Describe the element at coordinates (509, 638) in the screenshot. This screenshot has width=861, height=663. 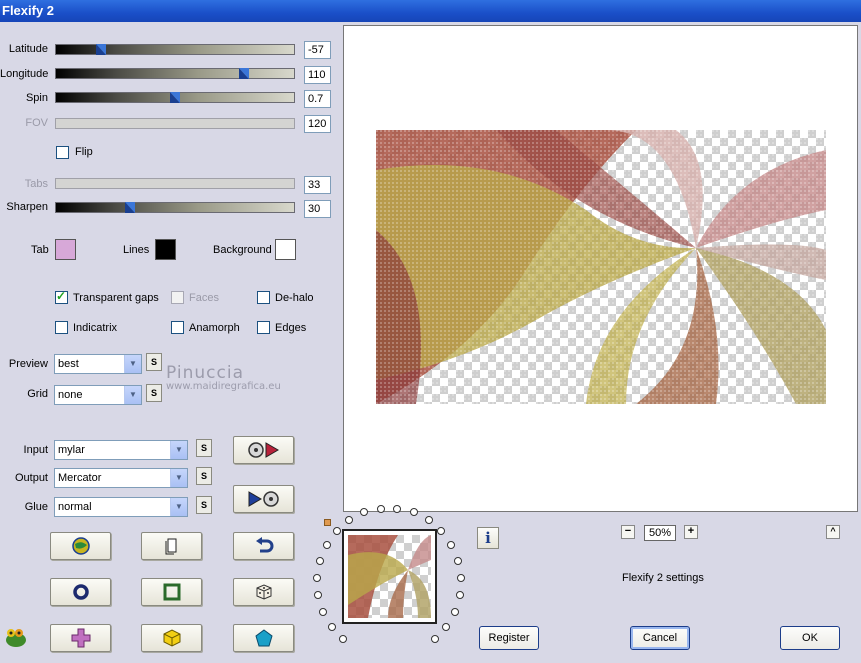
I see `register-button: Register` at that location.